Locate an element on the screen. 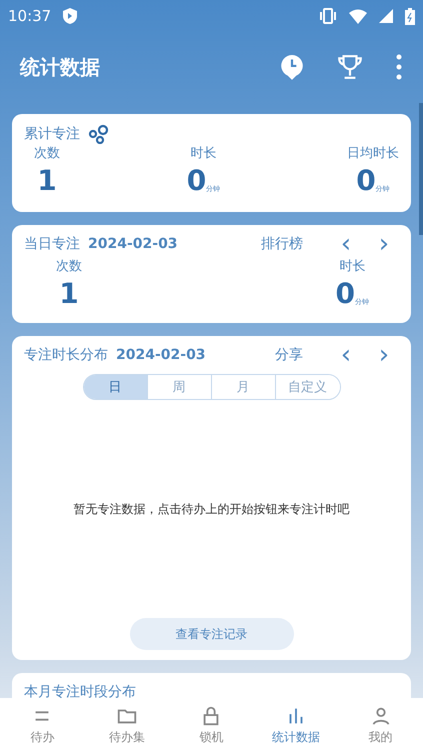 The height and width of the screenshot is (752, 423). card-title: 累计专注 is located at coordinates (52, 134).